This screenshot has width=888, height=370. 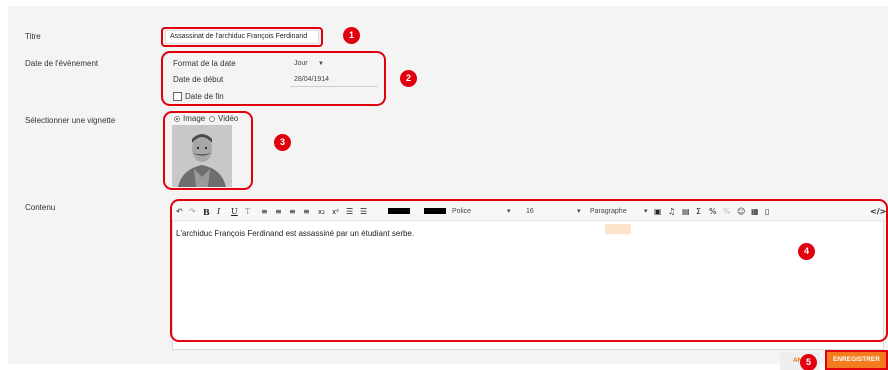 I want to click on annotation-marker-3: 3, so click(x=282, y=142).